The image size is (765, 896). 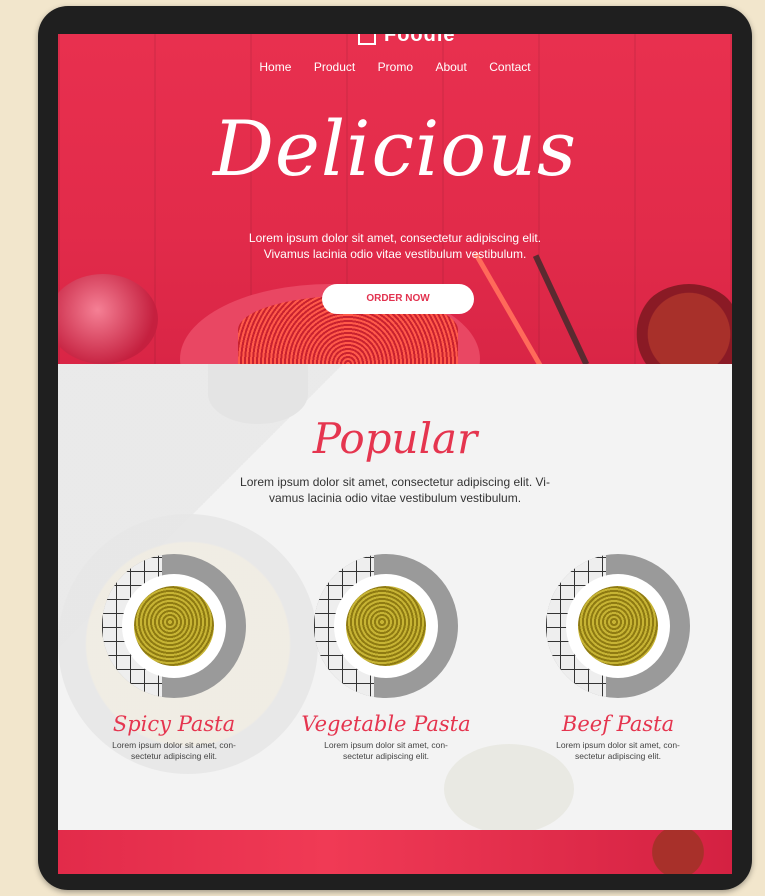 I want to click on logo: Foodie, so click(x=407, y=40).